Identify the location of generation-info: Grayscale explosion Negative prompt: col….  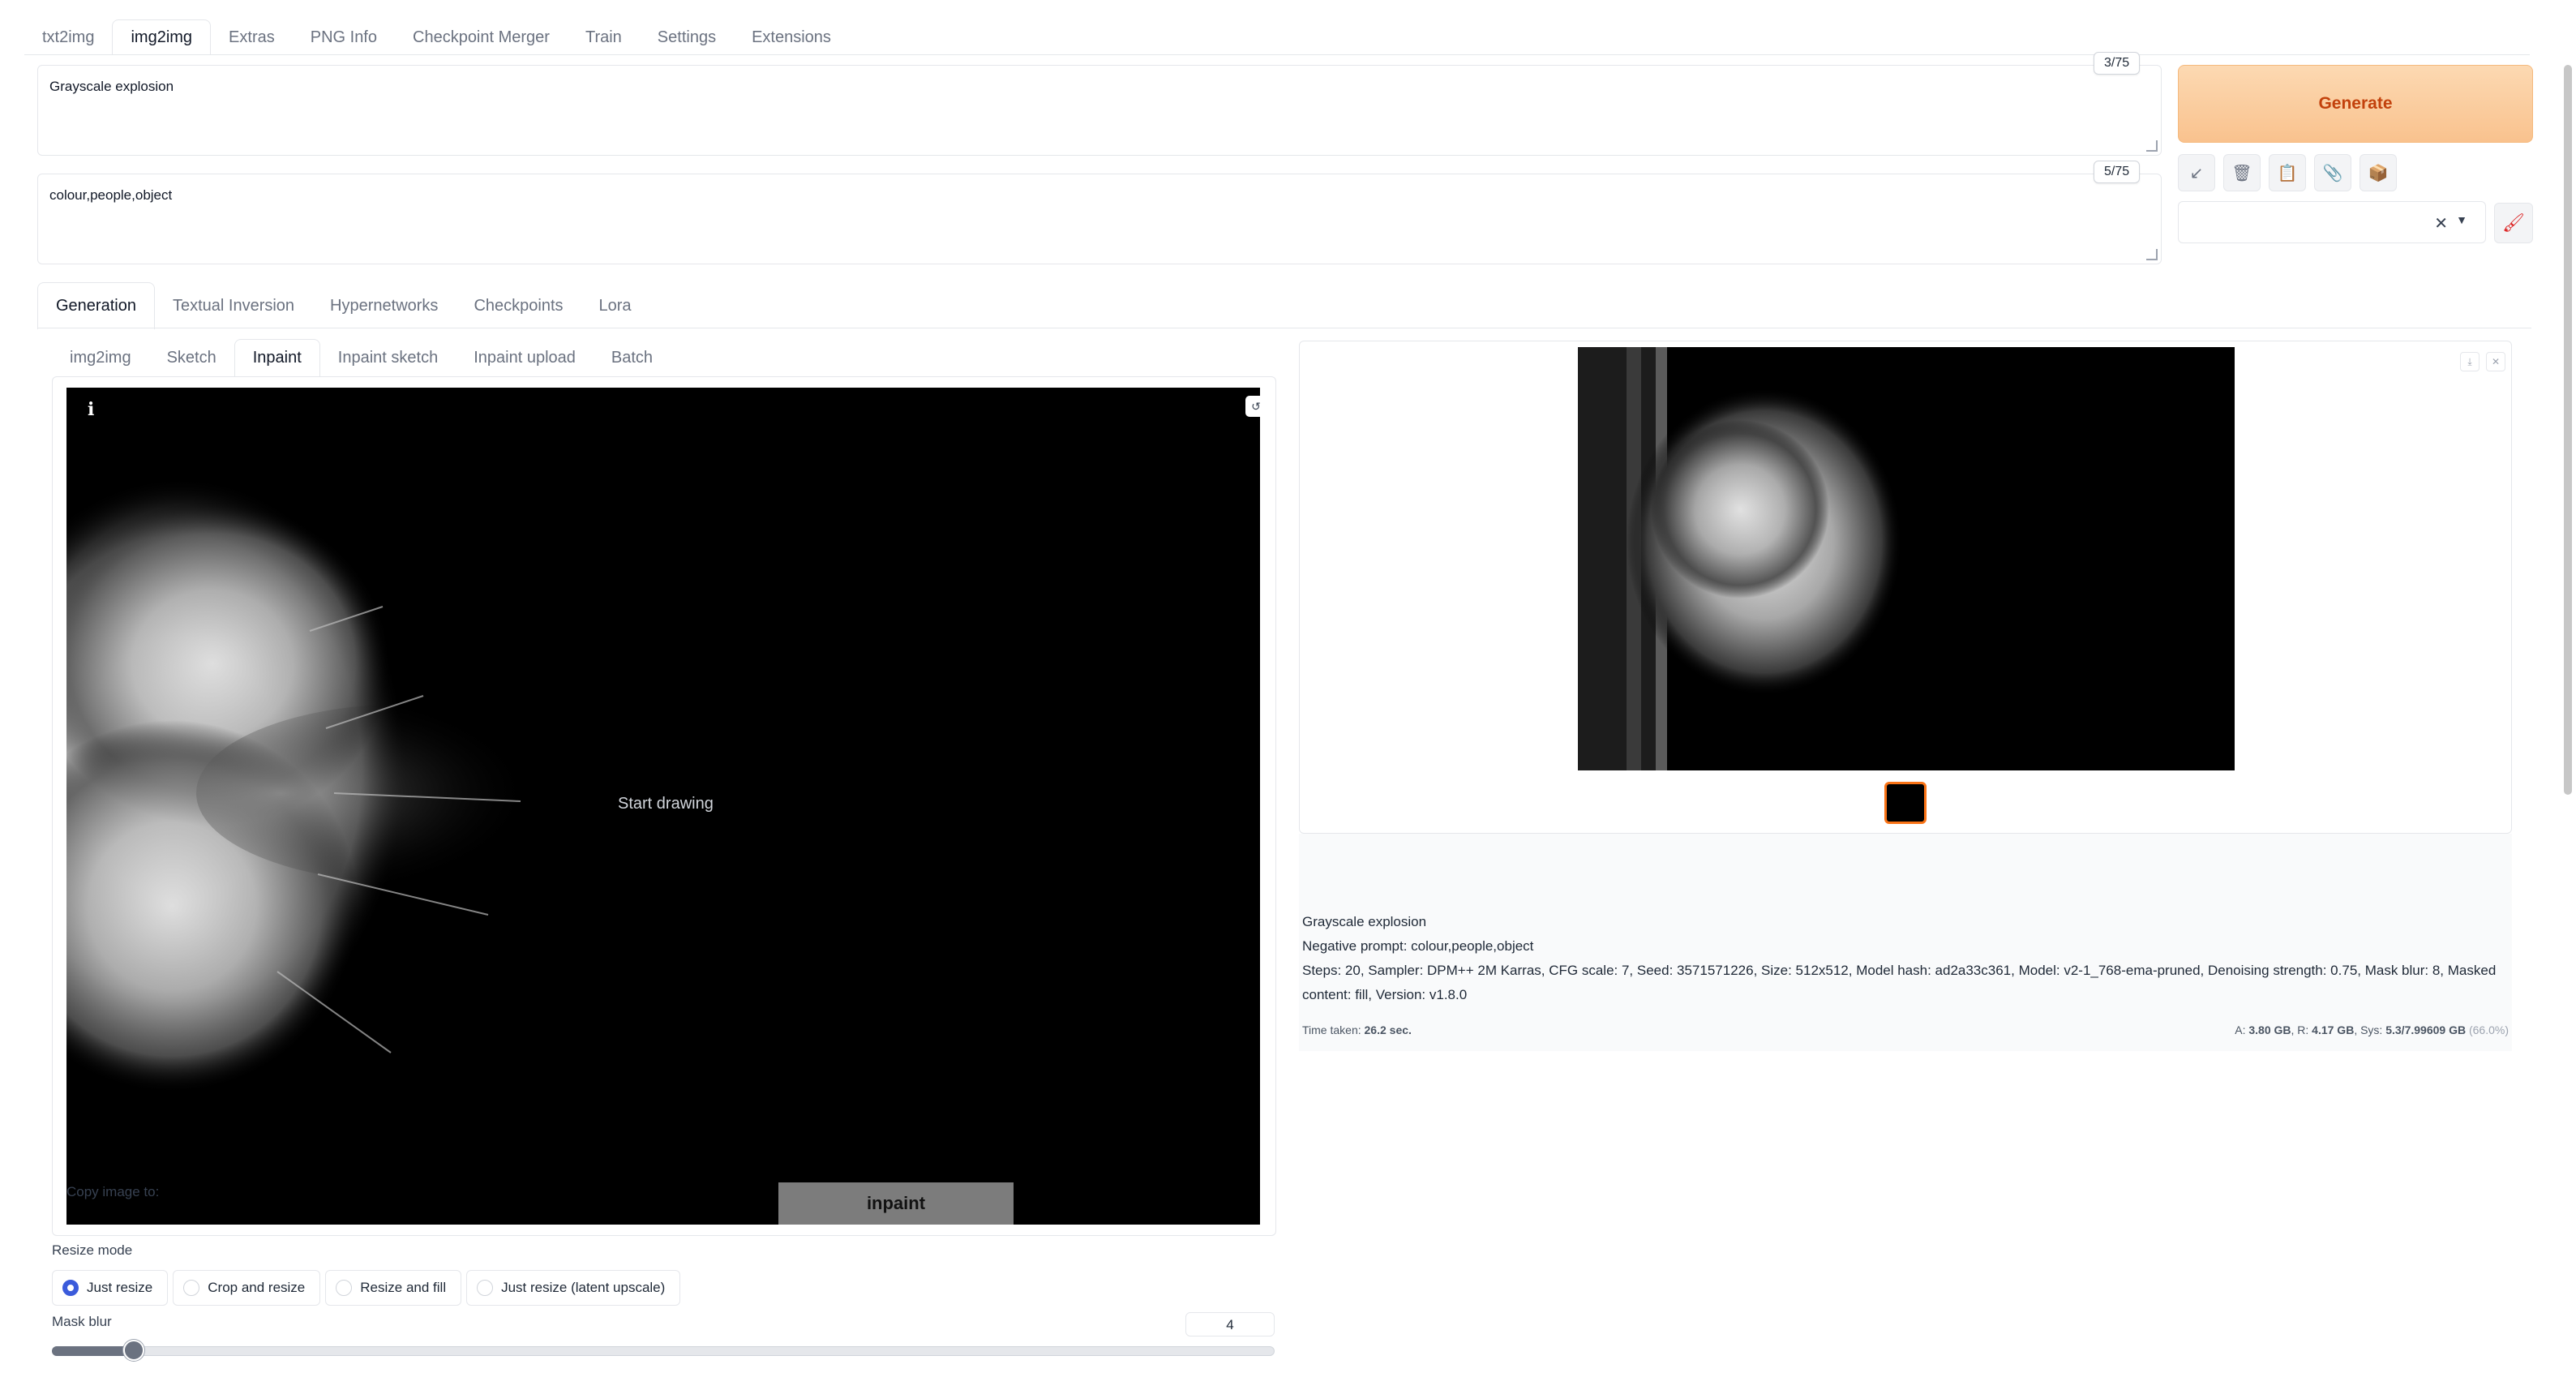
(1905, 942).